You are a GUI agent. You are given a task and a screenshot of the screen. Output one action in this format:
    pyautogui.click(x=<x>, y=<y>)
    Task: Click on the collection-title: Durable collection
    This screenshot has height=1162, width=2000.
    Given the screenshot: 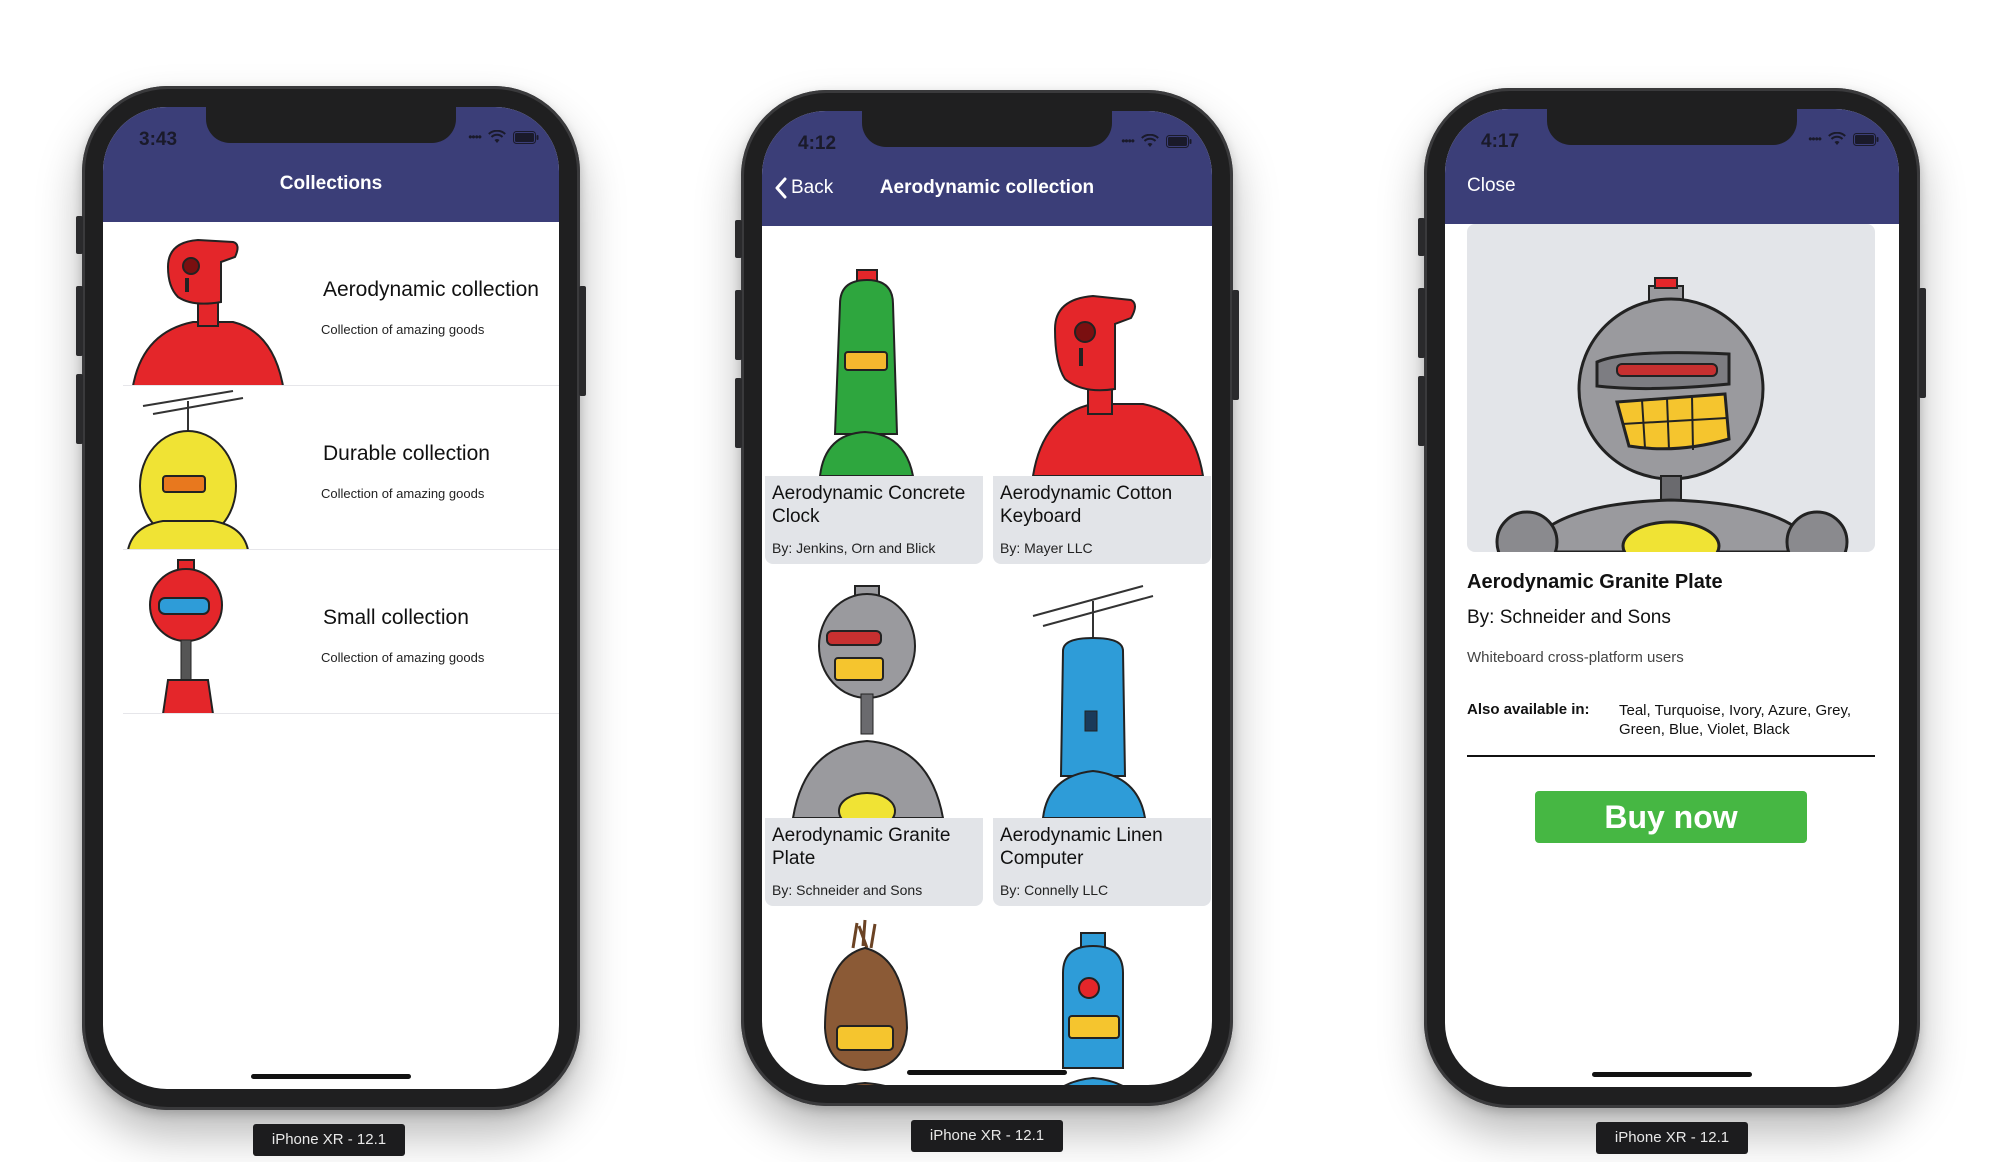 What is the action you would take?
    pyautogui.click(x=406, y=453)
    